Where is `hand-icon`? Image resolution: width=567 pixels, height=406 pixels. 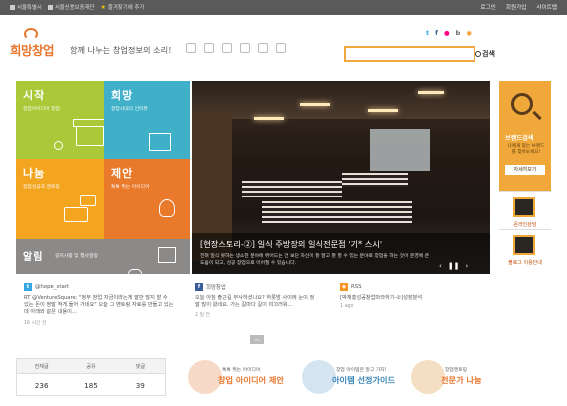 hand-icon is located at coordinates (135, 271).